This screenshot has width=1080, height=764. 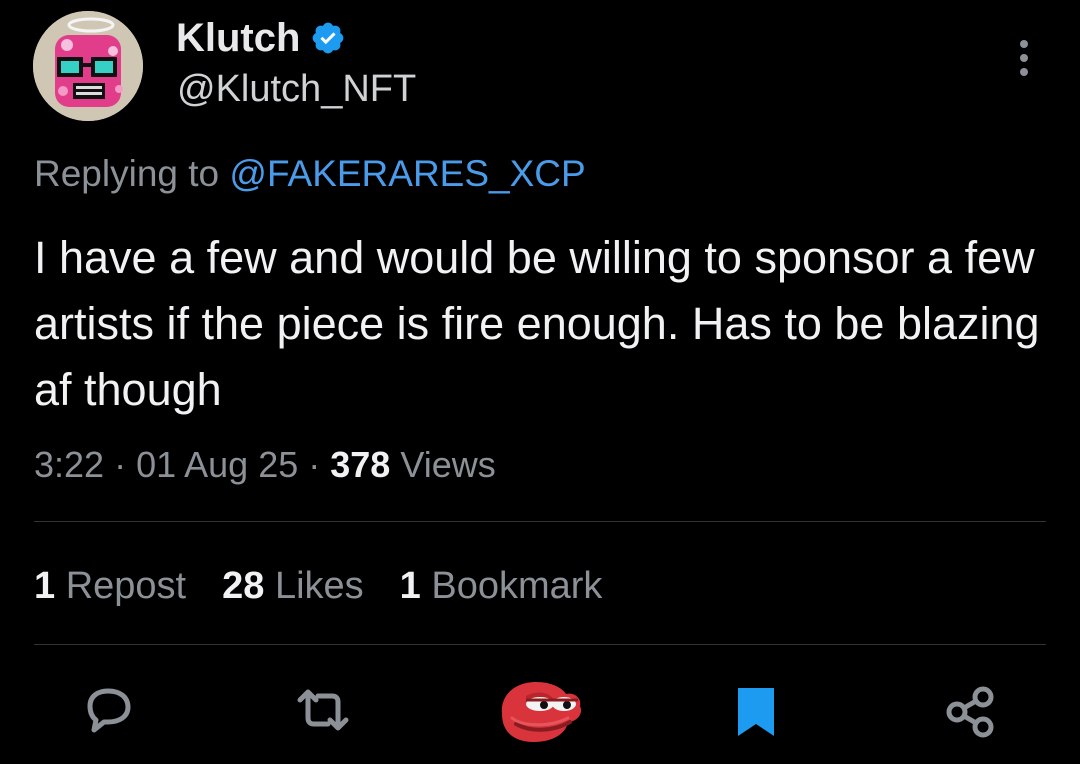 I want to click on replying-to: Replying to @FAKERARES_XCP, so click(x=310, y=174).